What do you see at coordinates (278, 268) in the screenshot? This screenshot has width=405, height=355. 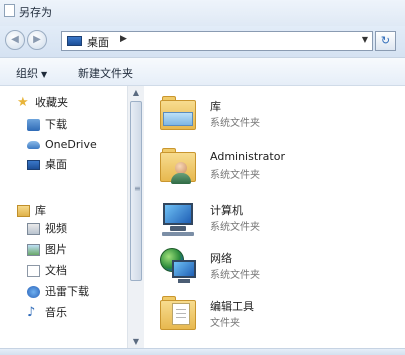 I see `list-item-network: 网络 系统文件夹` at bounding box center [278, 268].